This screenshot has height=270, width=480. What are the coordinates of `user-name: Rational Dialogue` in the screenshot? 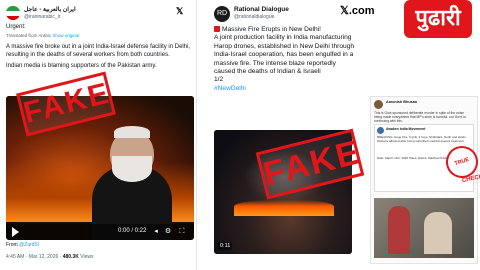 It's located at (261, 9).